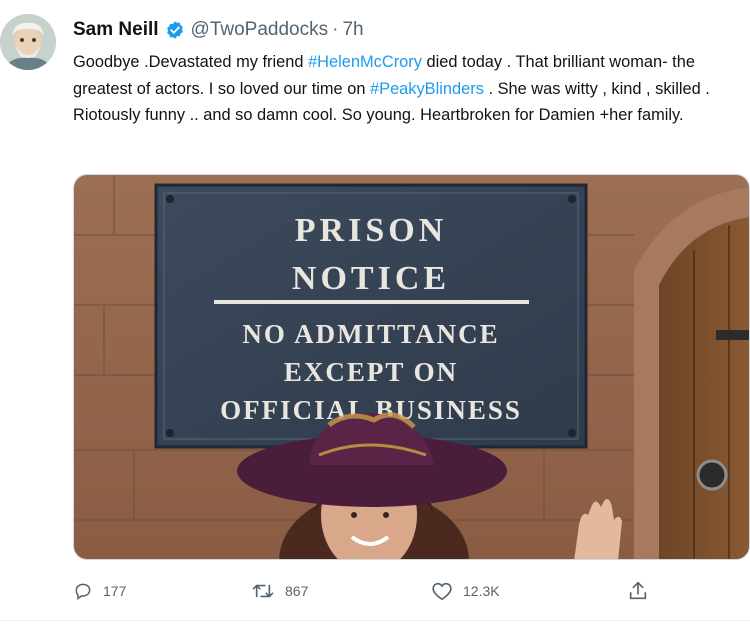 Image resolution: width=750 pixels, height=626 pixels. I want to click on hashtag-peakyblinders: #PeakyBlinders, so click(427, 89).